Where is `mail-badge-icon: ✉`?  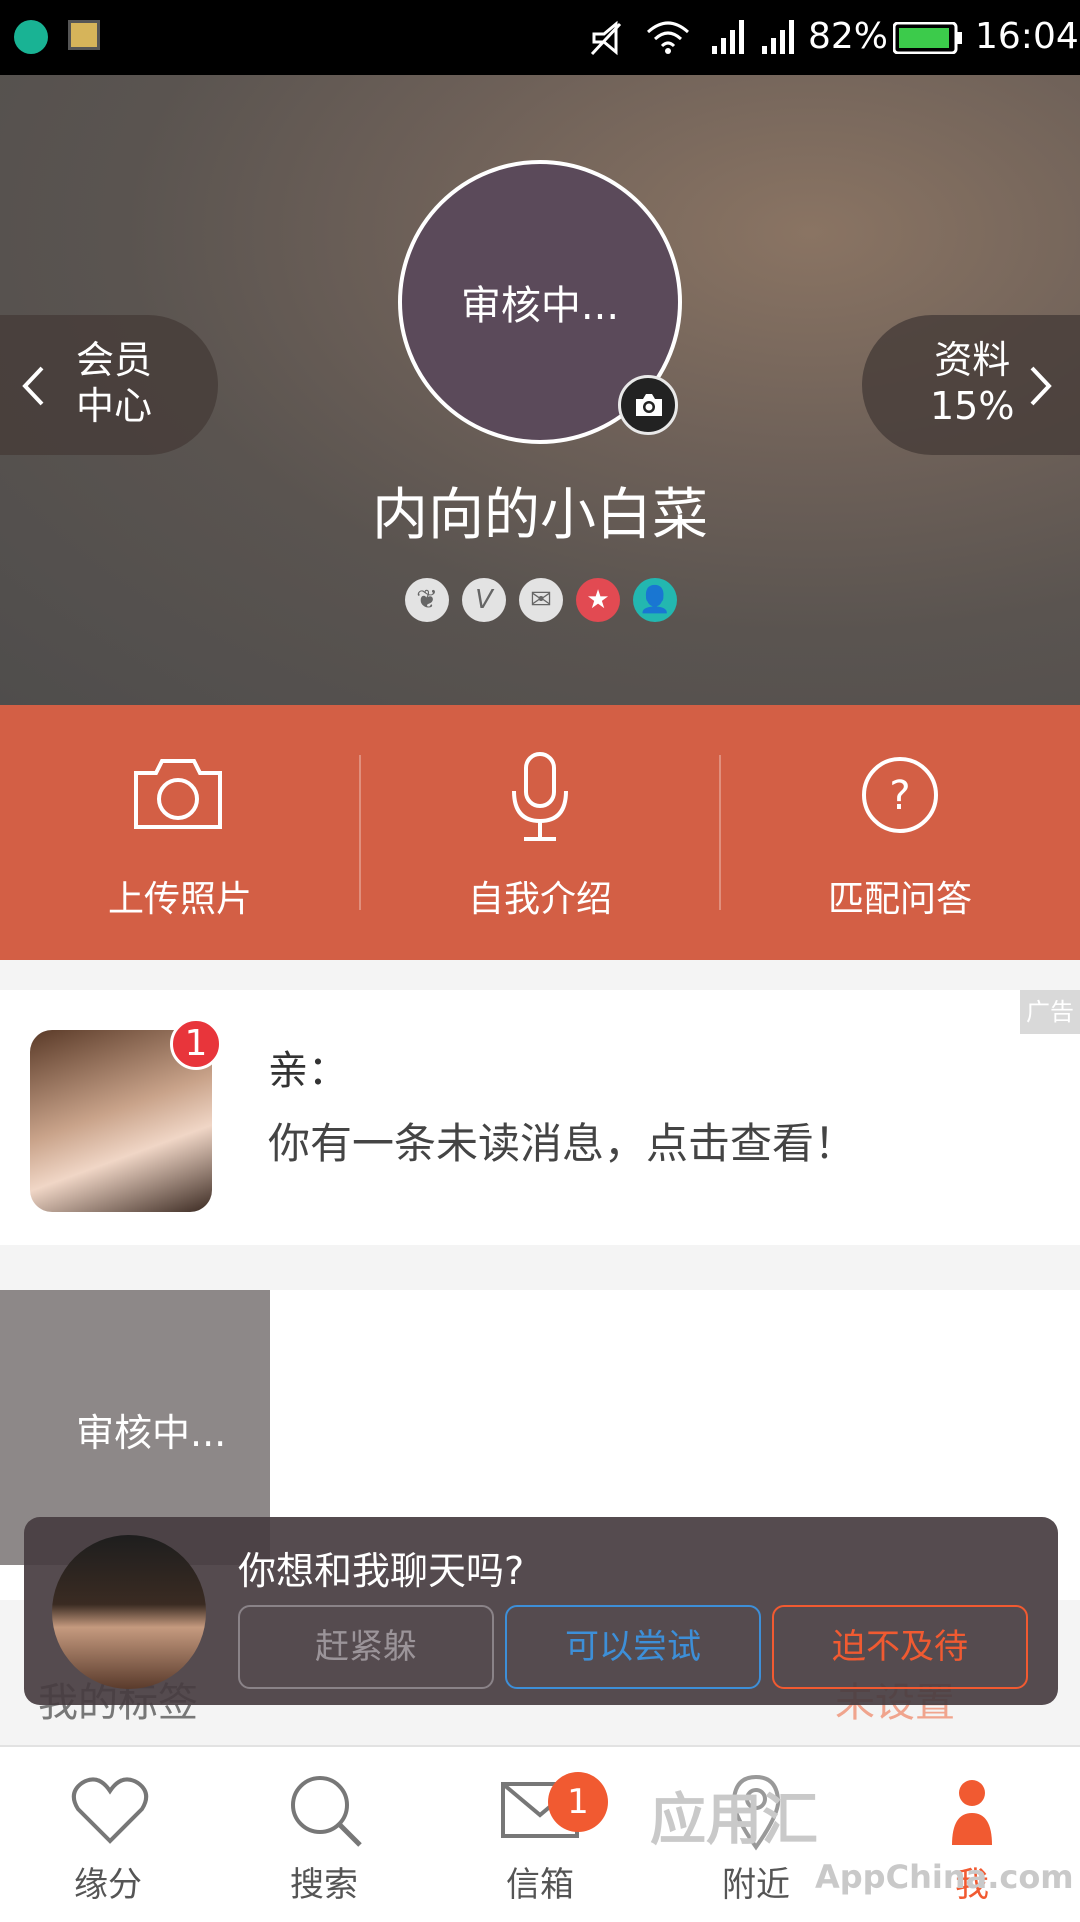 mail-badge-icon: ✉ is located at coordinates (541, 600).